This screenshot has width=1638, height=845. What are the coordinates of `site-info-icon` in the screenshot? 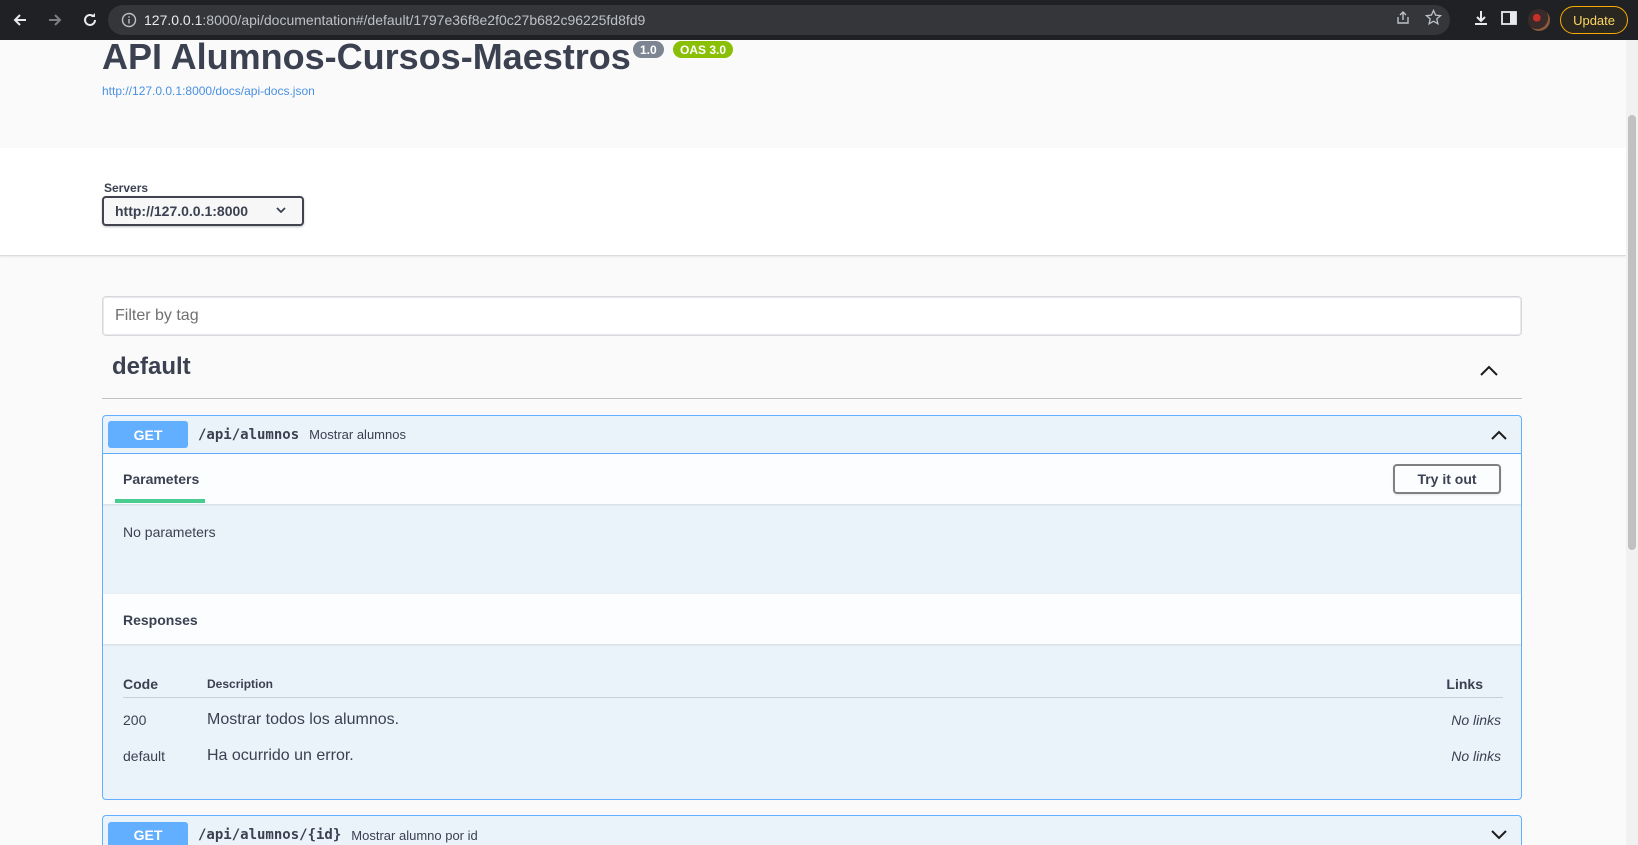 It's located at (129, 20).